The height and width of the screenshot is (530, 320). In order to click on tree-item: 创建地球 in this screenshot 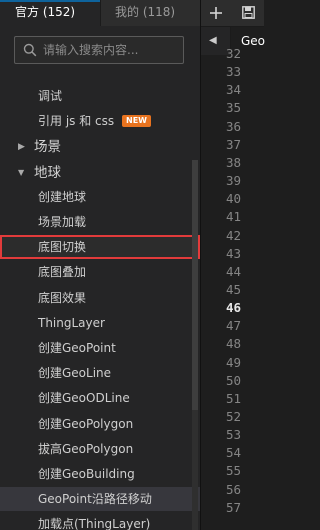, I will do `click(100, 197)`.